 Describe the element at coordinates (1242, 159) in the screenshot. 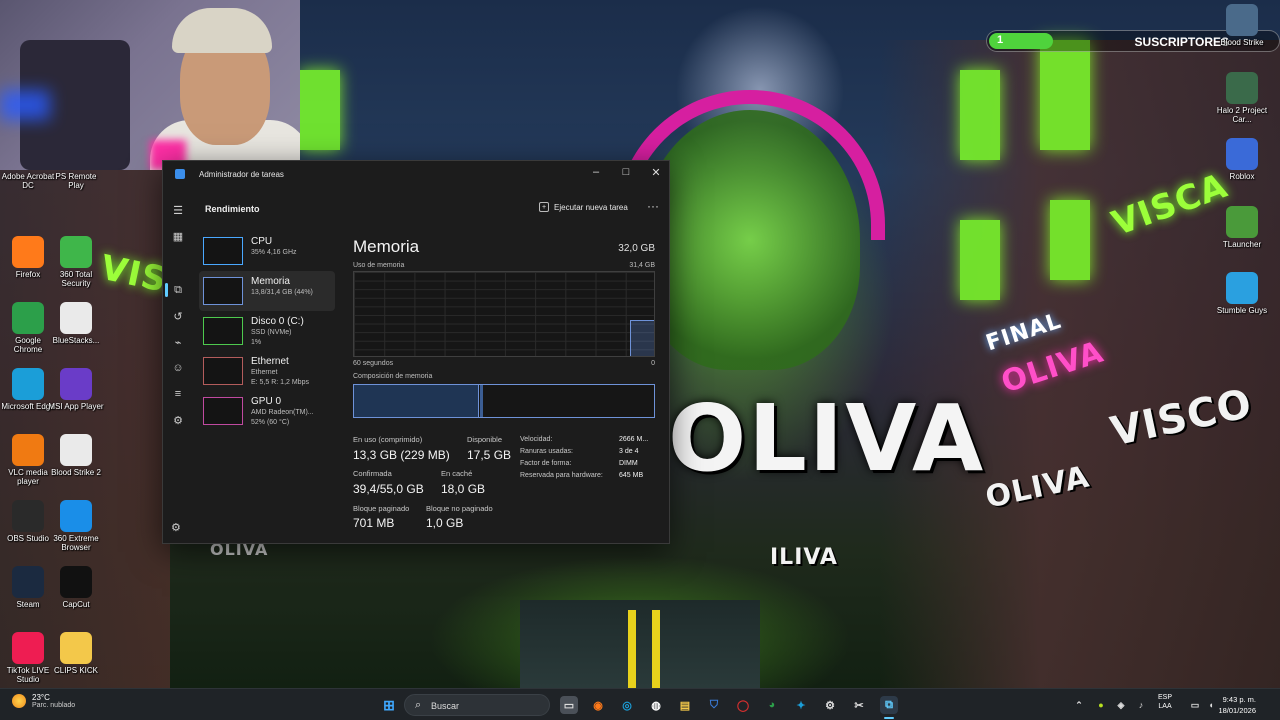

I see `desktop-shortcut: Roblox` at that location.